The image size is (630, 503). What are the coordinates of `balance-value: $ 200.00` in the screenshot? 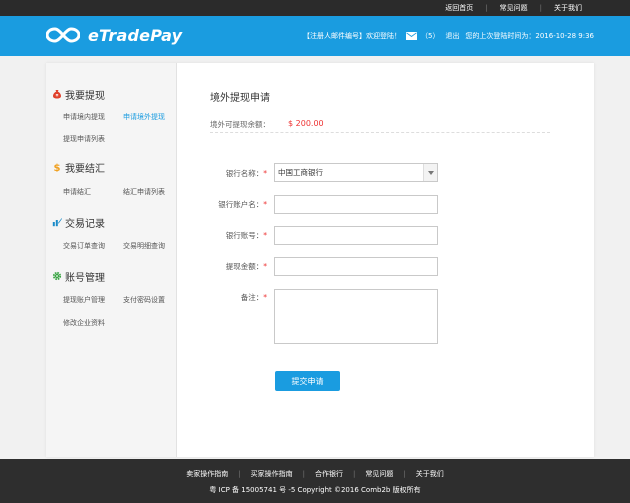 It's located at (306, 123).